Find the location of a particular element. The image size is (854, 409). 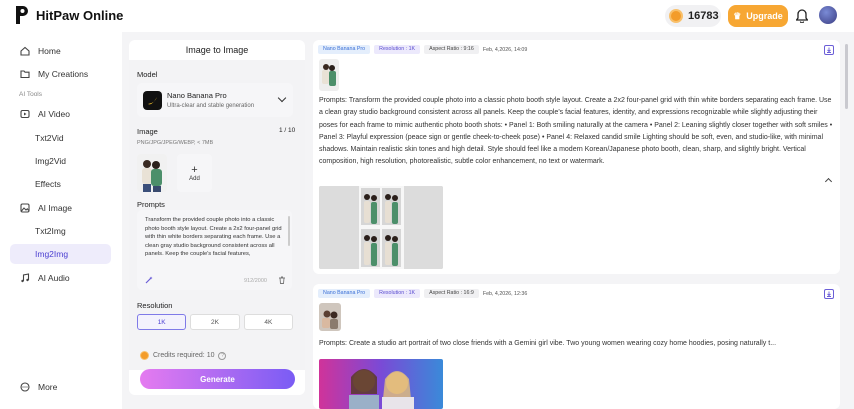

textarea-scrollbar is located at coordinates (289, 231).